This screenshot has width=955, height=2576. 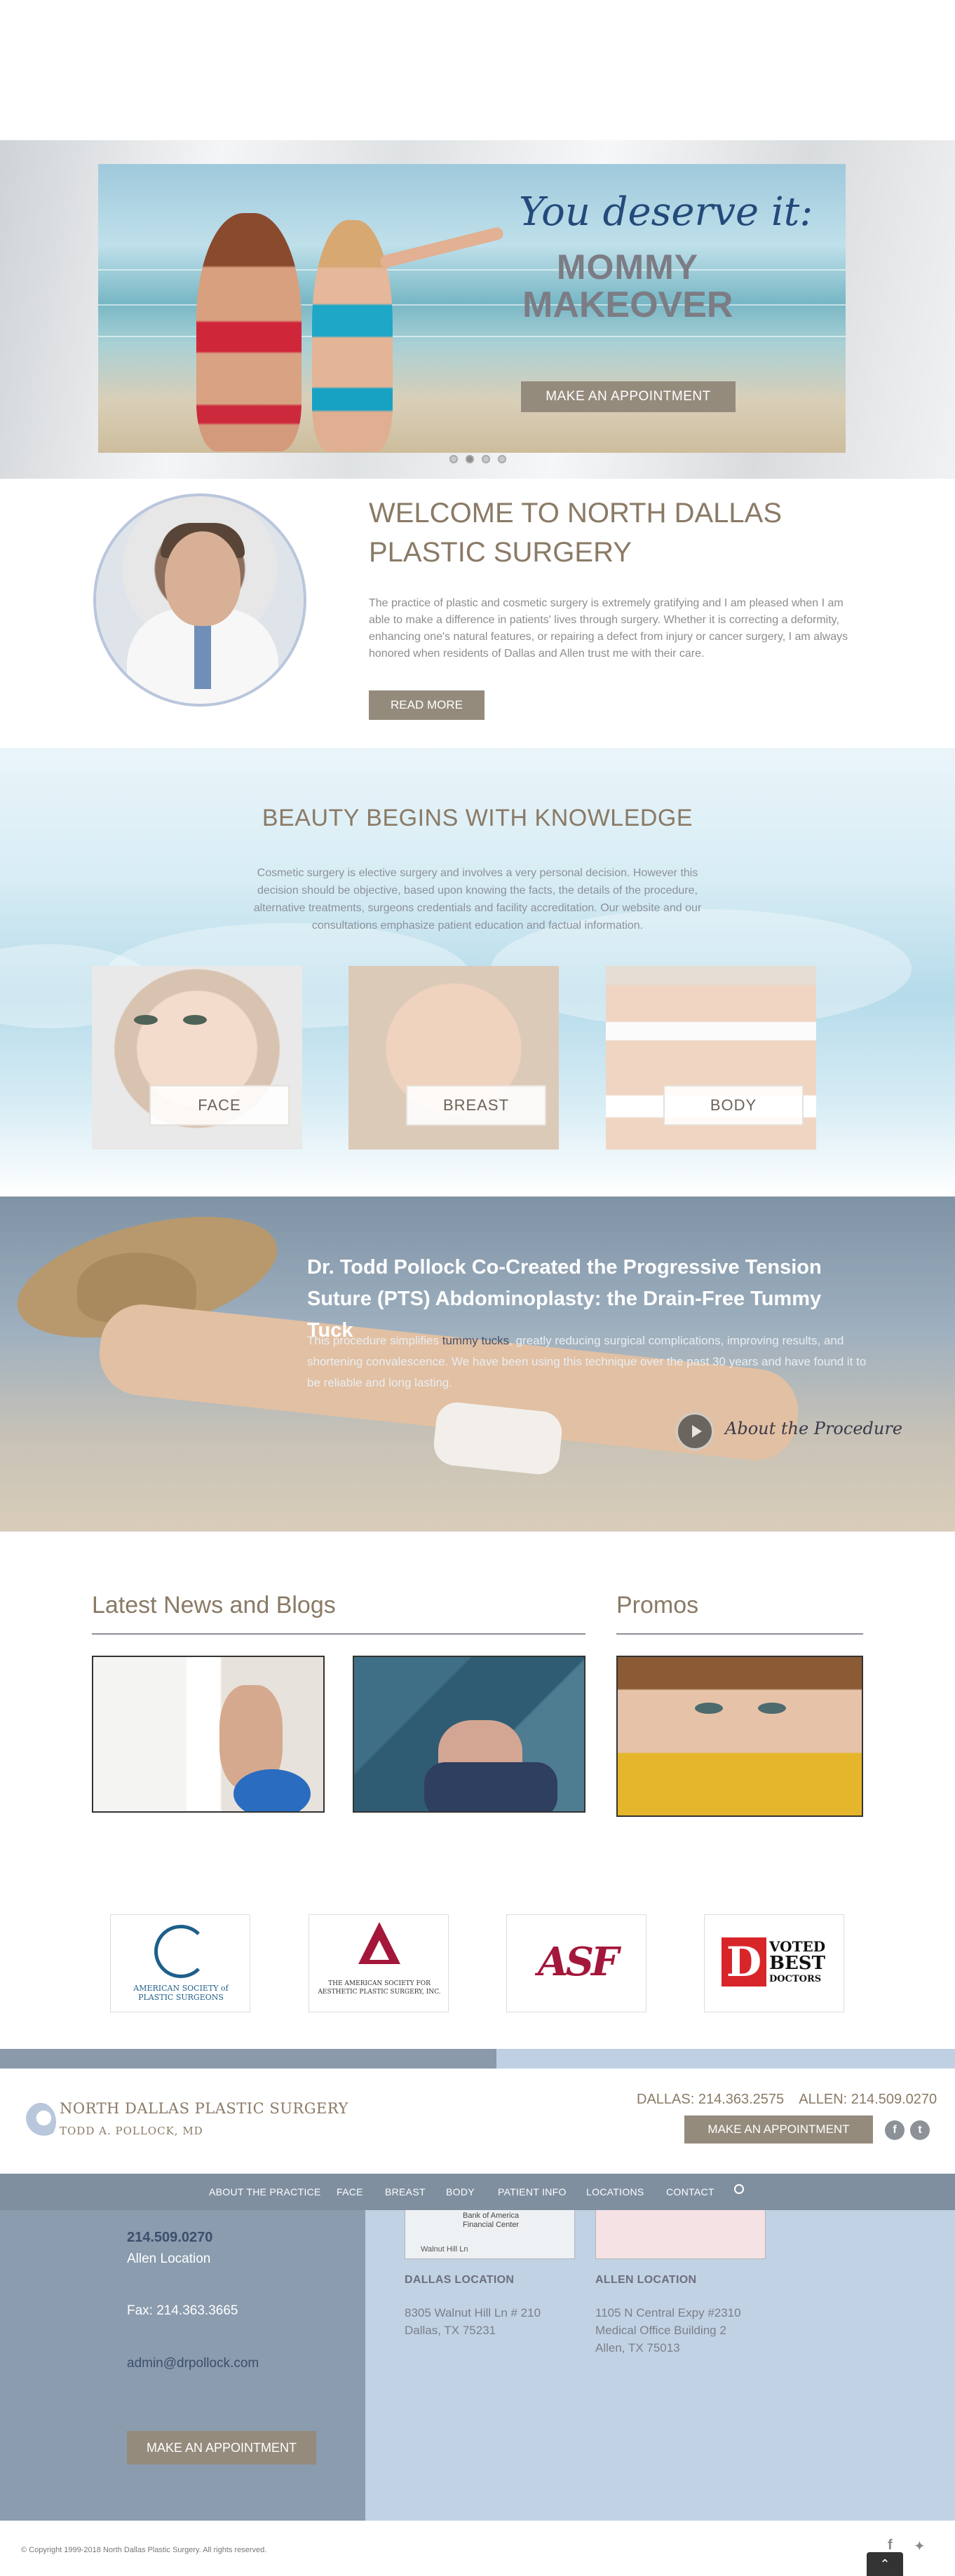 What do you see at coordinates (444, 2249) in the screenshot?
I see `map-street-label: Walnut Hill Ln` at bounding box center [444, 2249].